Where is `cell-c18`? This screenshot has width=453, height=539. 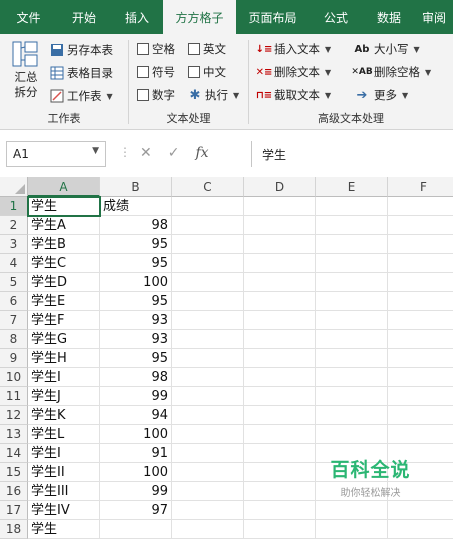 cell-c18 is located at coordinates (208, 529).